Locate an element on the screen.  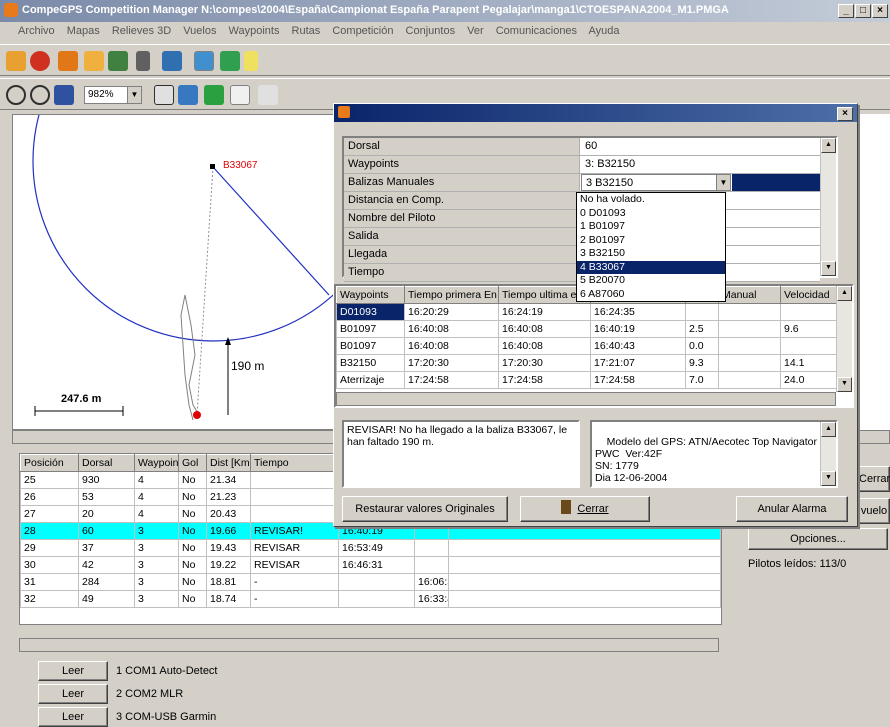
maximize-button: □ is located at coordinates (863, 11).